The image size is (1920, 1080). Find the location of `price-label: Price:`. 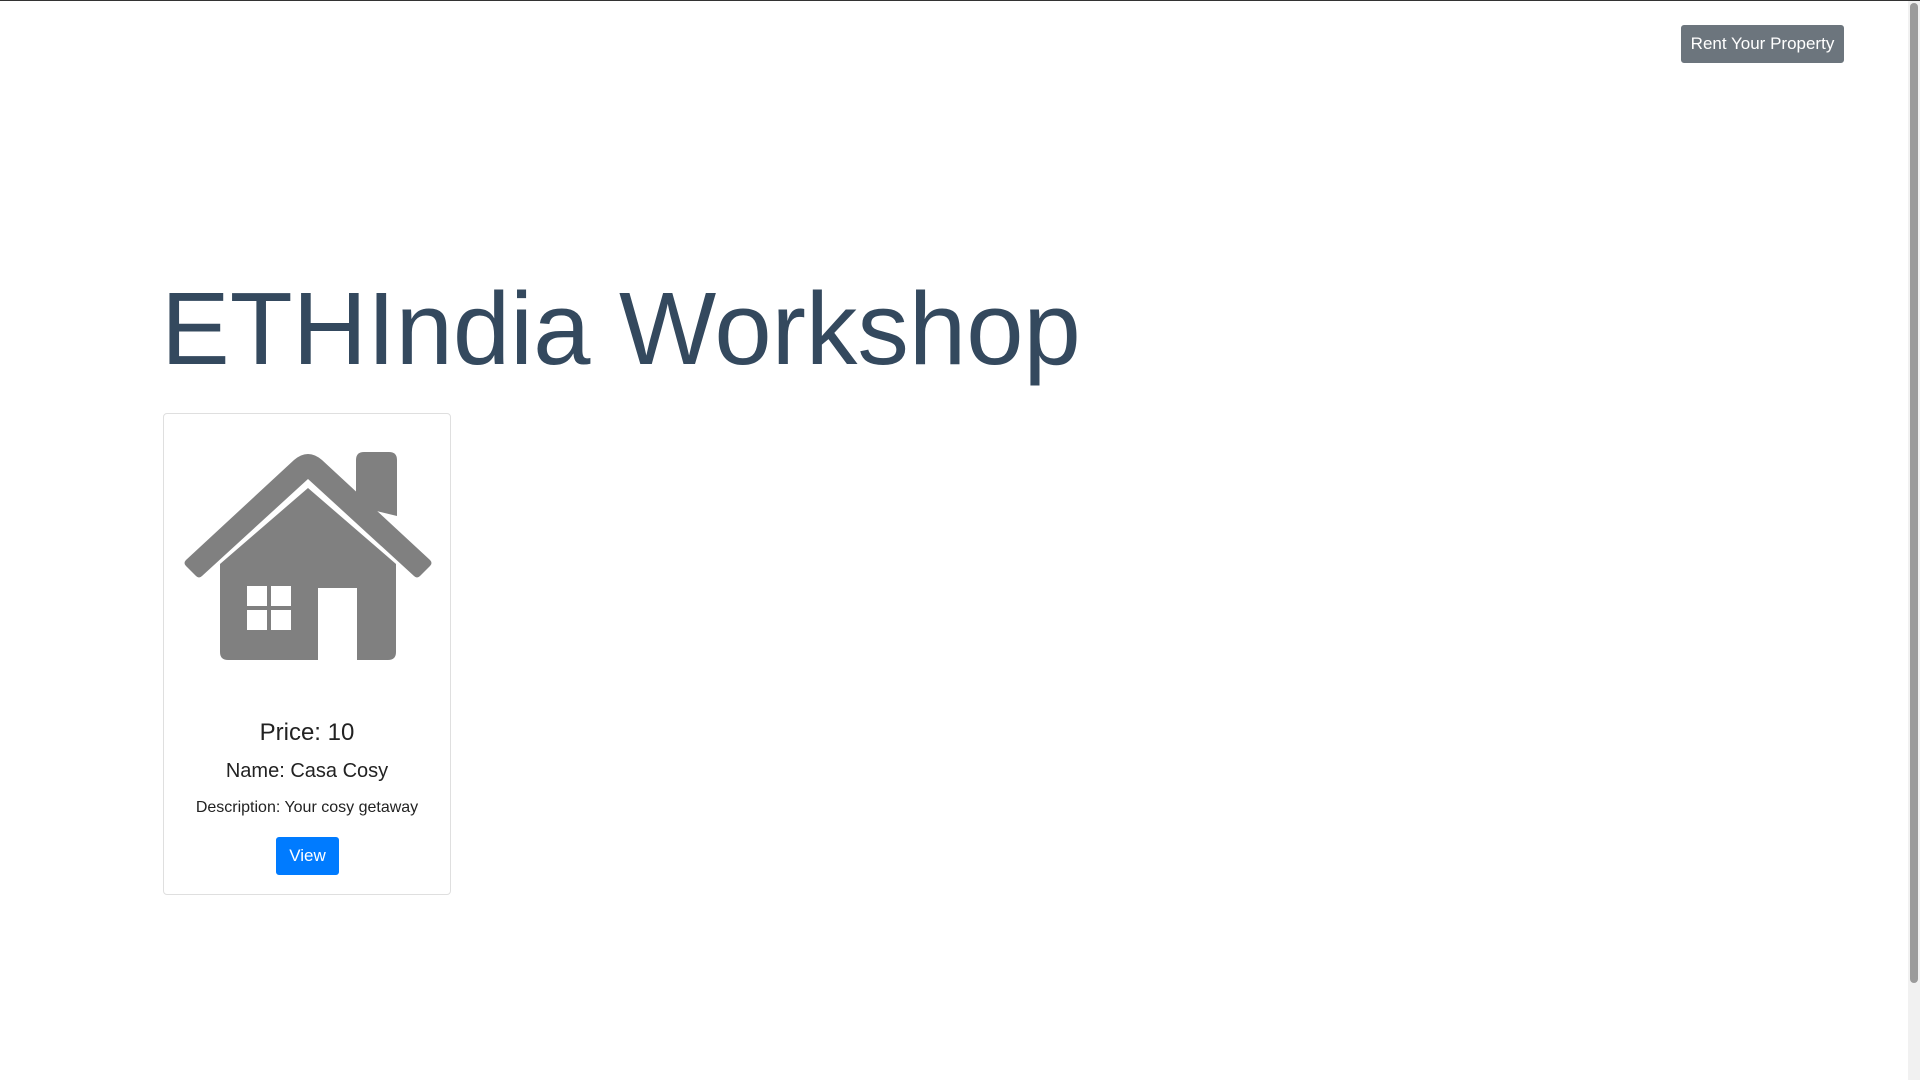

price-label: Price: is located at coordinates (290, 732).